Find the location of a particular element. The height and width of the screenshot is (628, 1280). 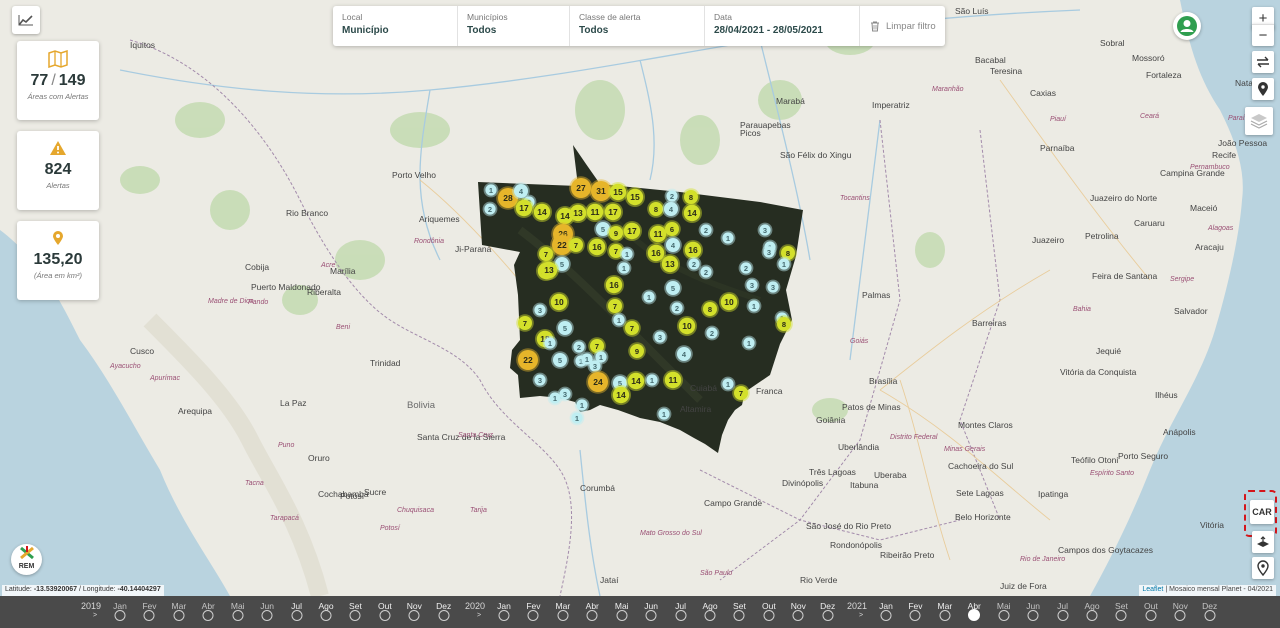

alert-cluster-marker: 11 is located at coordinates (595, 212).